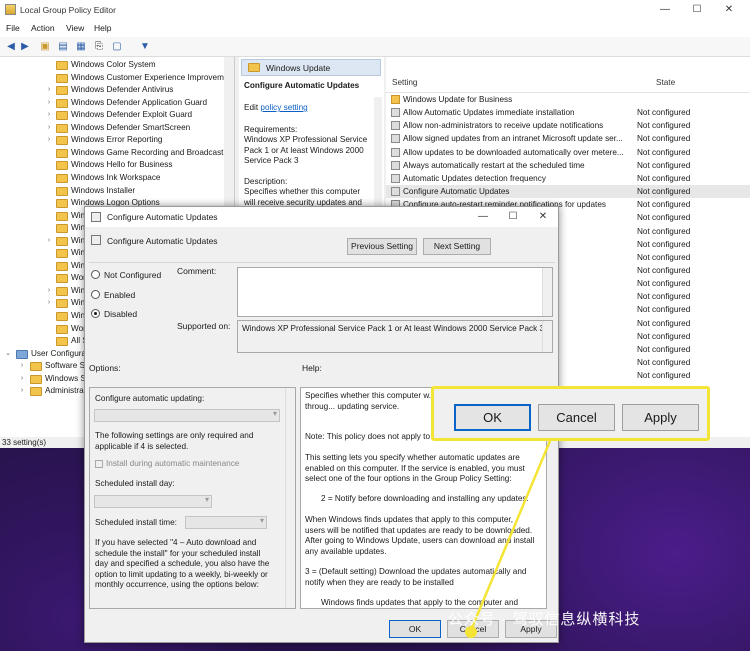  I want to click on zoomed-ok-button: OK, so click(492, 417).